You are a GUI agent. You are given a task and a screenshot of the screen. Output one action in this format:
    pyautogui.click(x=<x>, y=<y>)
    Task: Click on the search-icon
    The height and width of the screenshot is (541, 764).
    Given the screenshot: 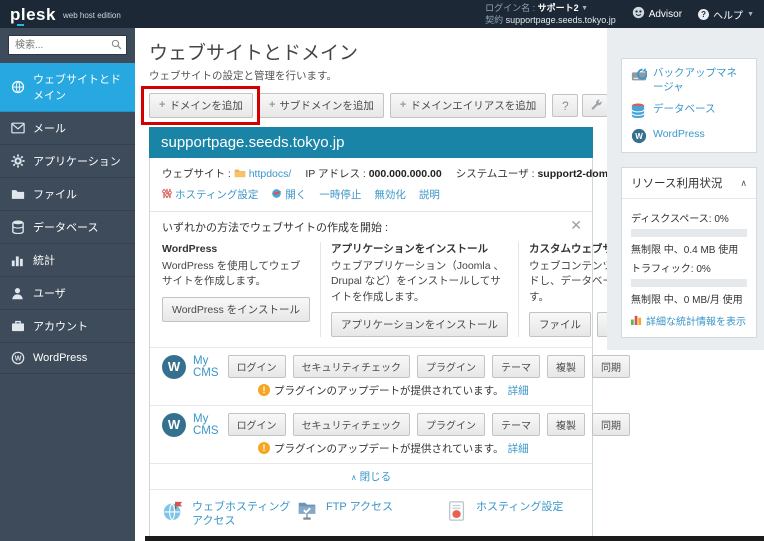 What is the action you would take?
    pyautogui.click(x=116, y=46)
    